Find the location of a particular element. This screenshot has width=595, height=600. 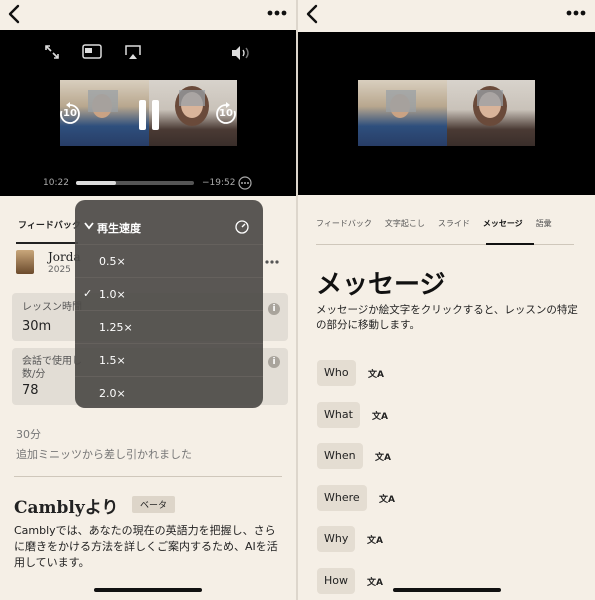

tab-bar-line is located at coordinates (445, 244).